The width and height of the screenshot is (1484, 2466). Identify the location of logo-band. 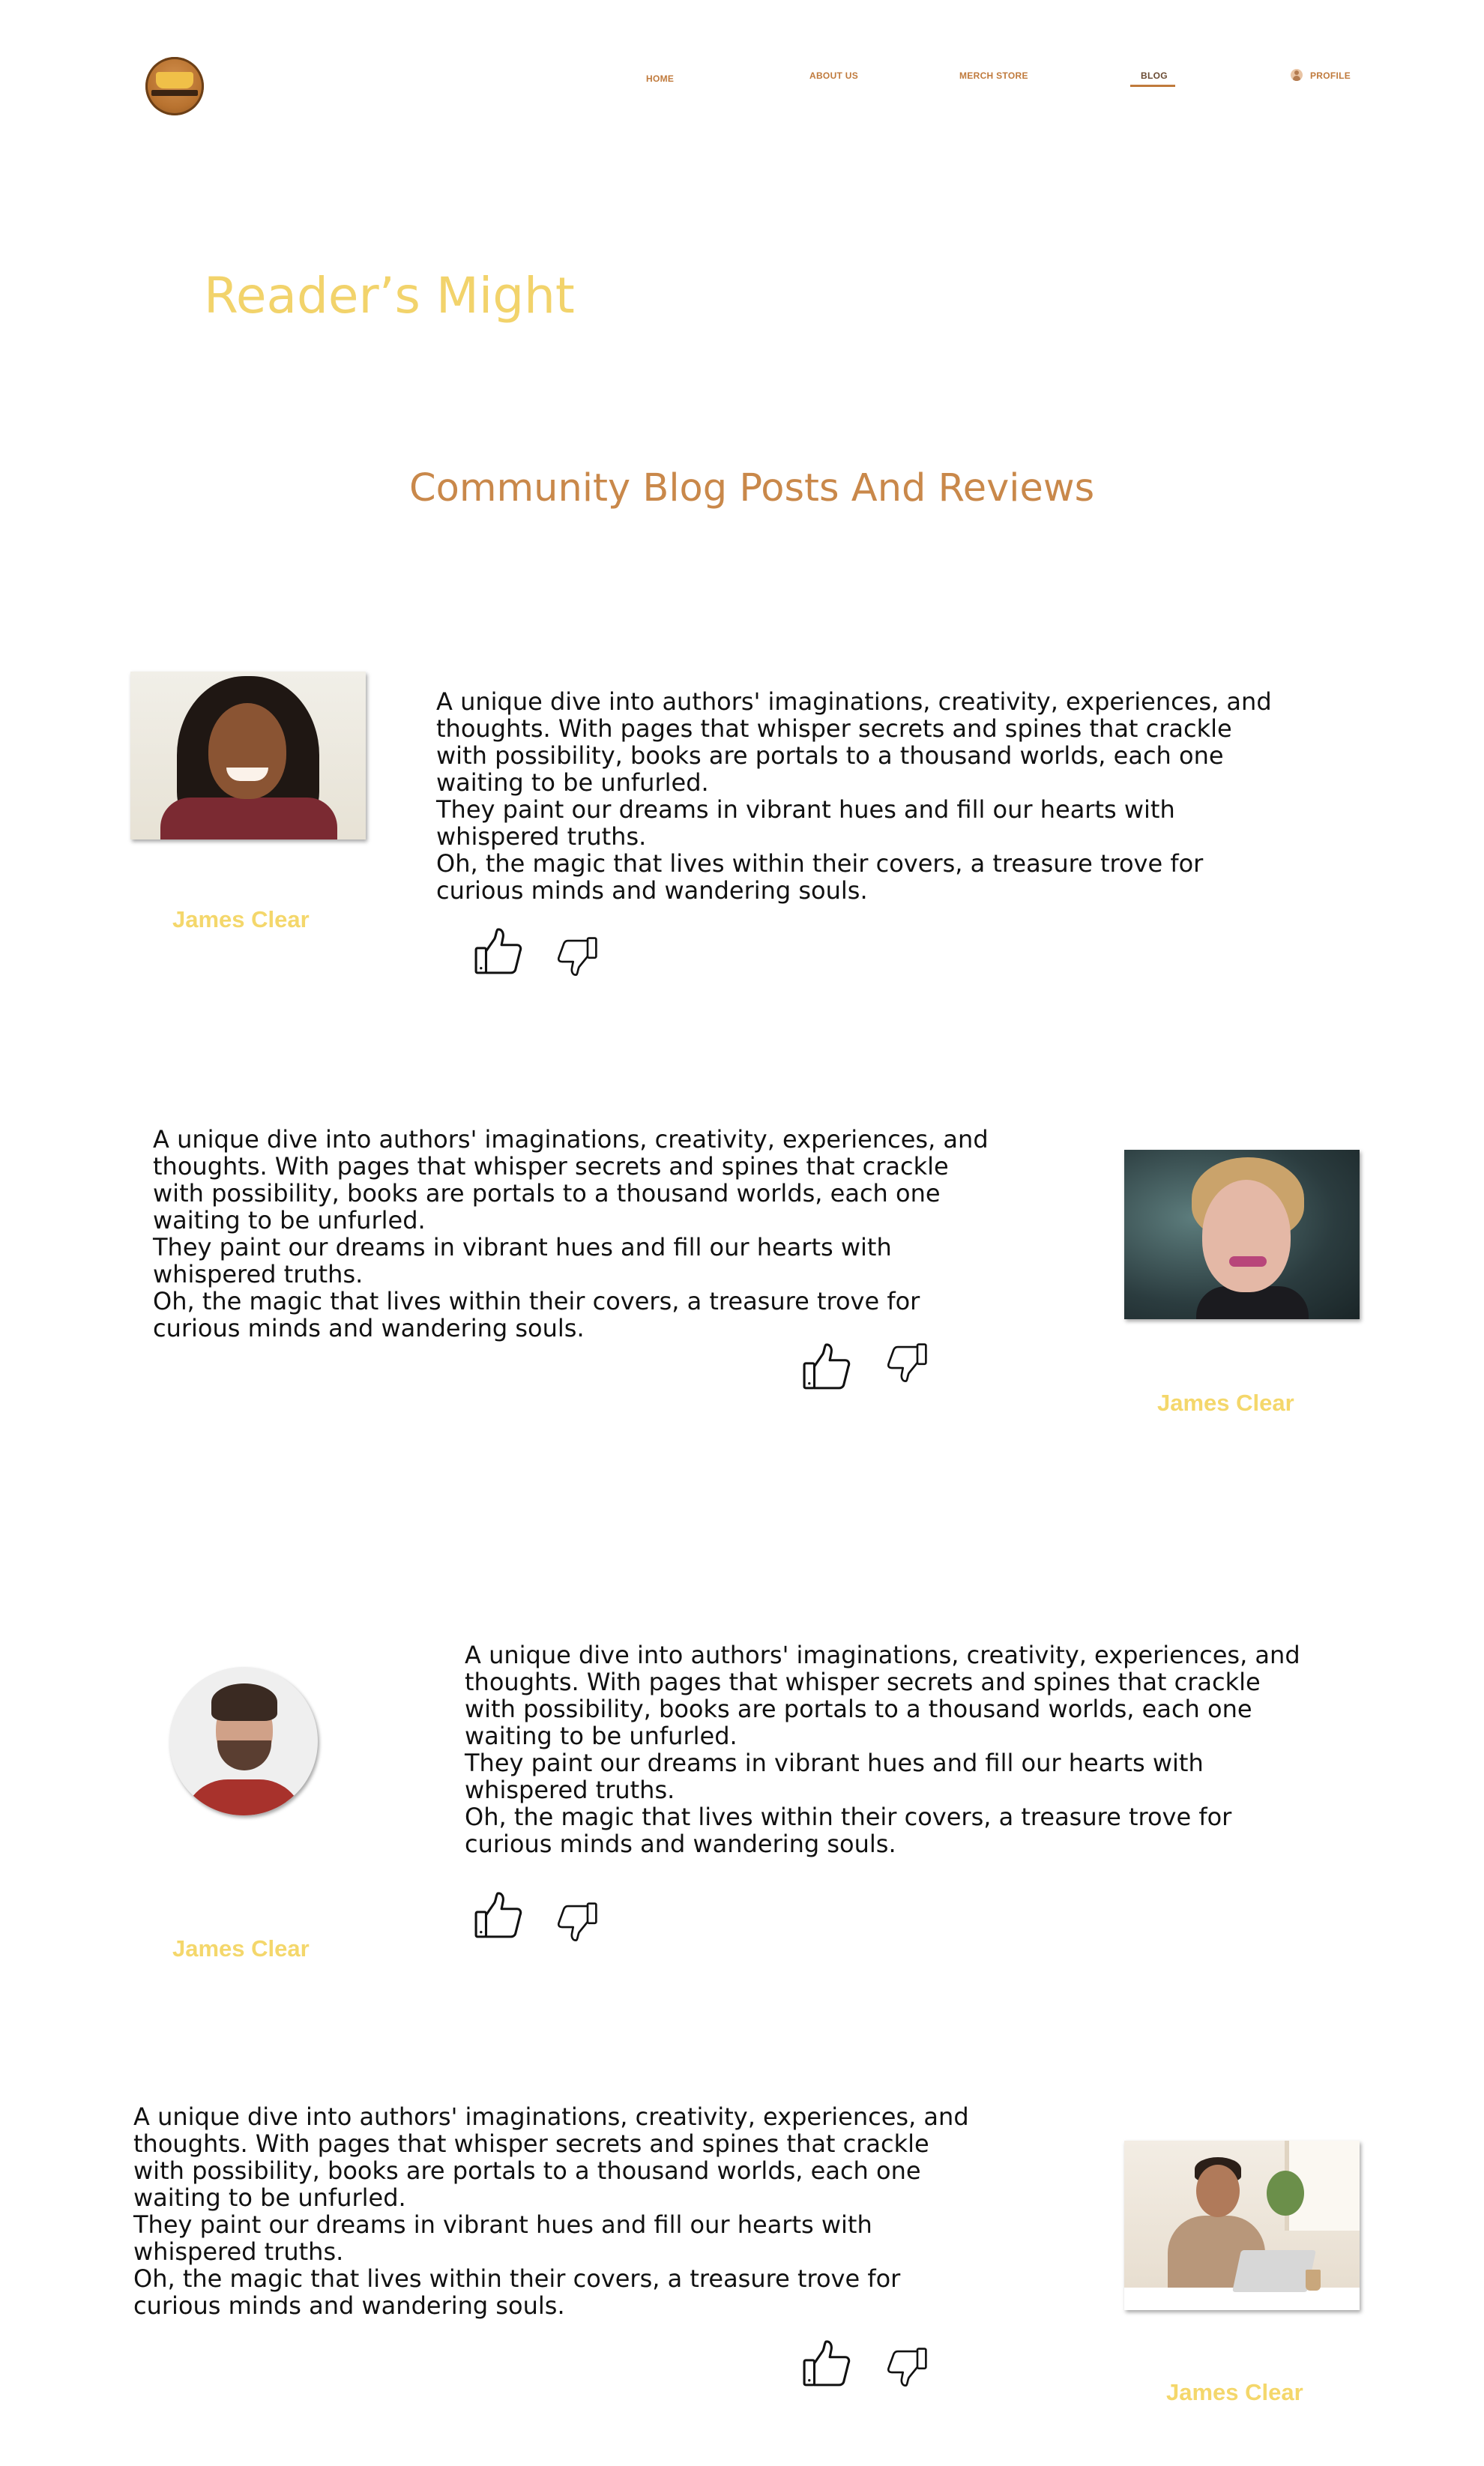
(175, 93).